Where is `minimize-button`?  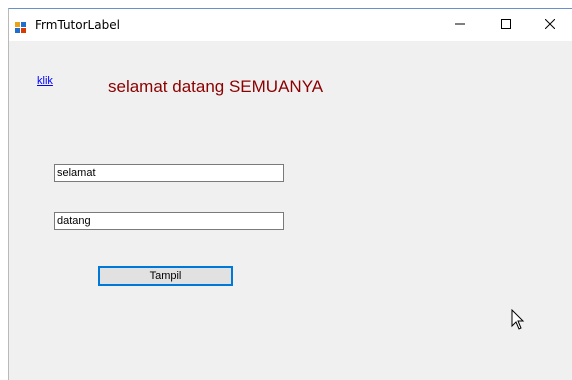
minimize-button is located at coordinates (460, 25).